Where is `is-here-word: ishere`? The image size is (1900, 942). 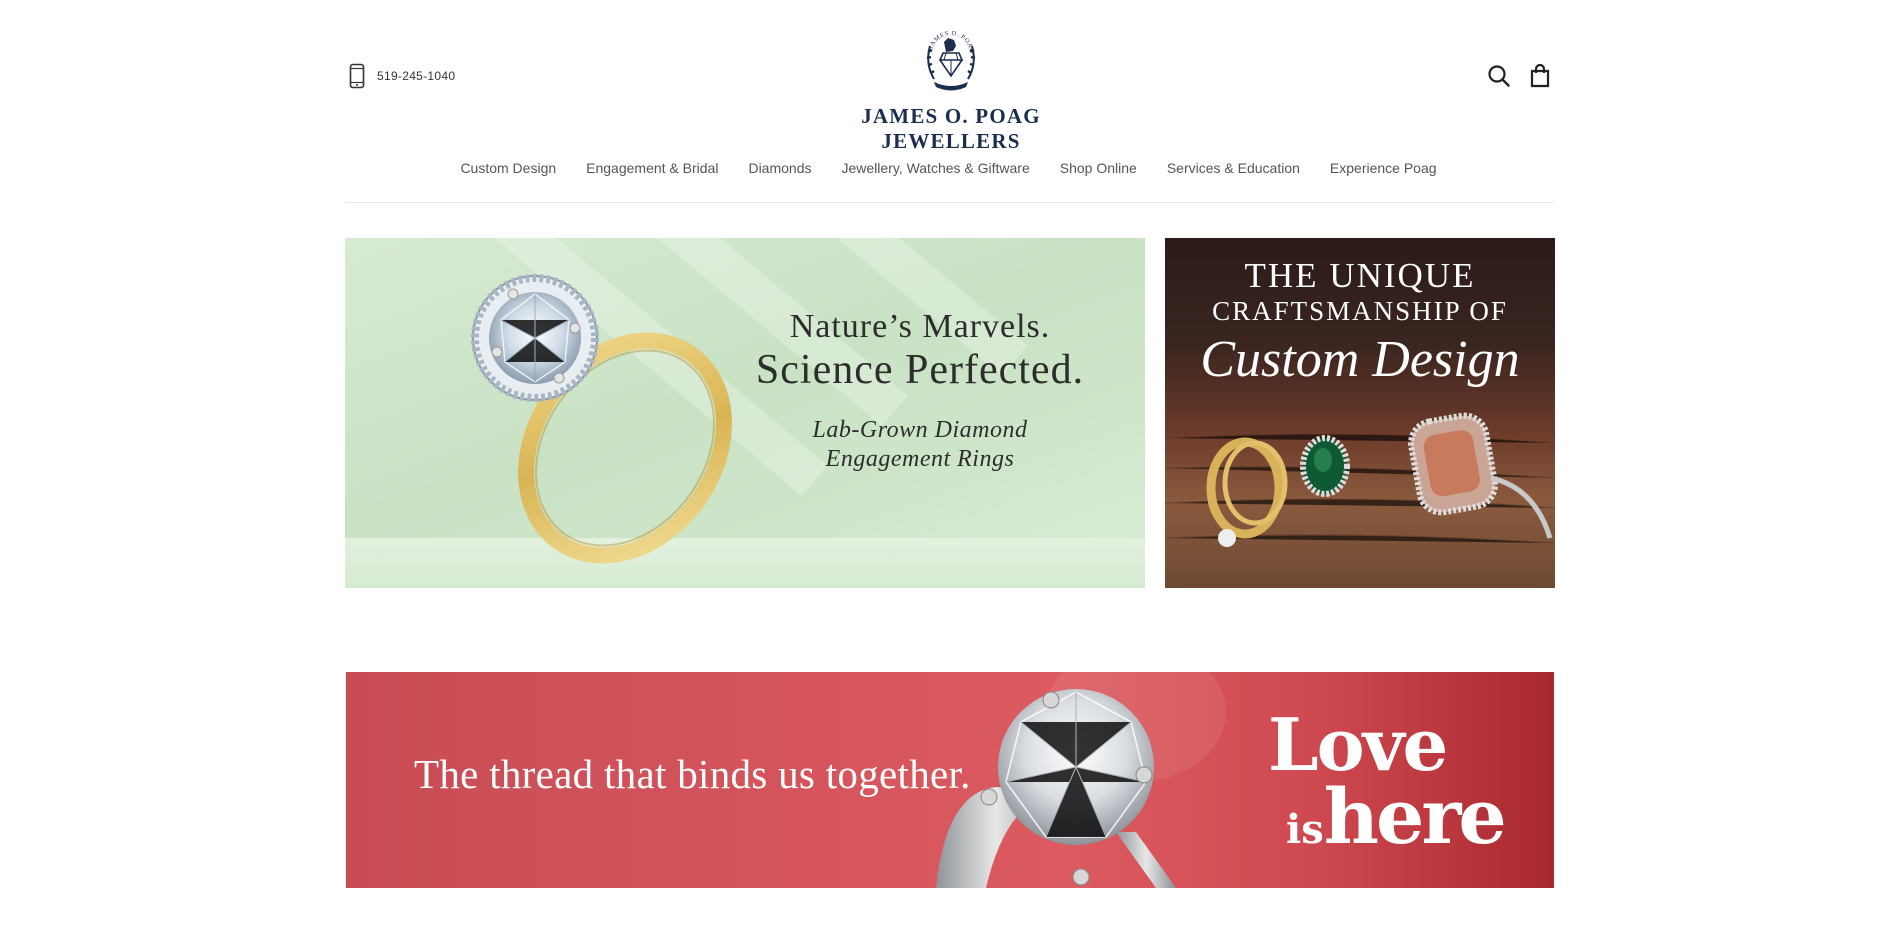
is-here-word: ishere is located at coordinates (1396, 816).